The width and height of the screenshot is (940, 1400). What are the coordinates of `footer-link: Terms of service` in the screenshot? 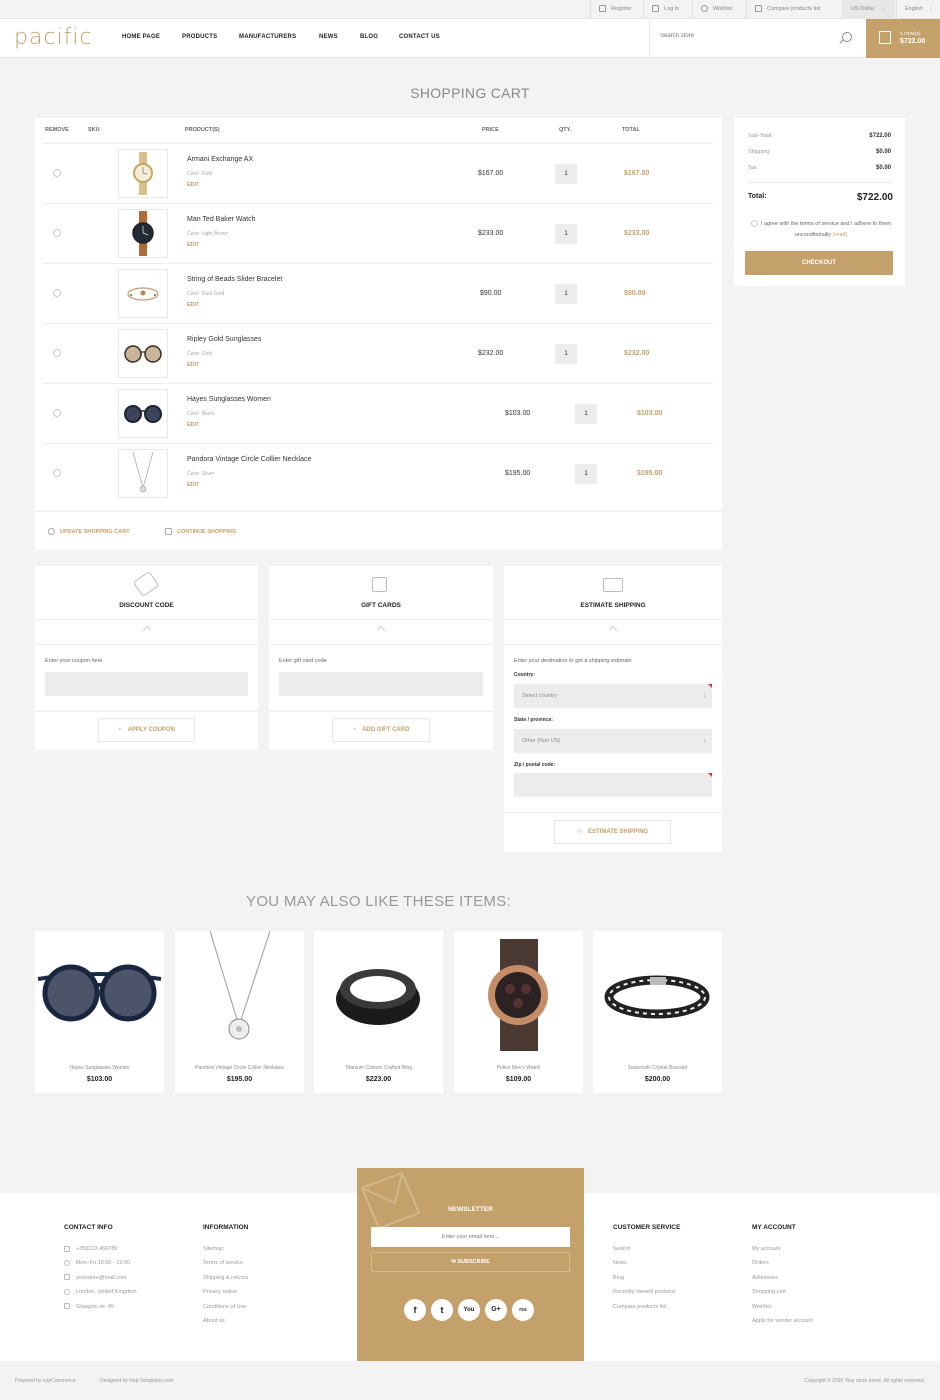 It's located at (225, 1263).